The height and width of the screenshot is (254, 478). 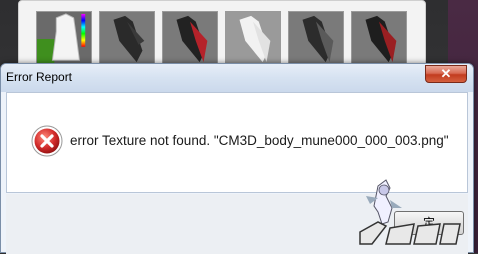 What do you see at coordinates (253, 39) in the screenshot?
I see `thumbnail-jacket-white` at bounding box center [253, 39].